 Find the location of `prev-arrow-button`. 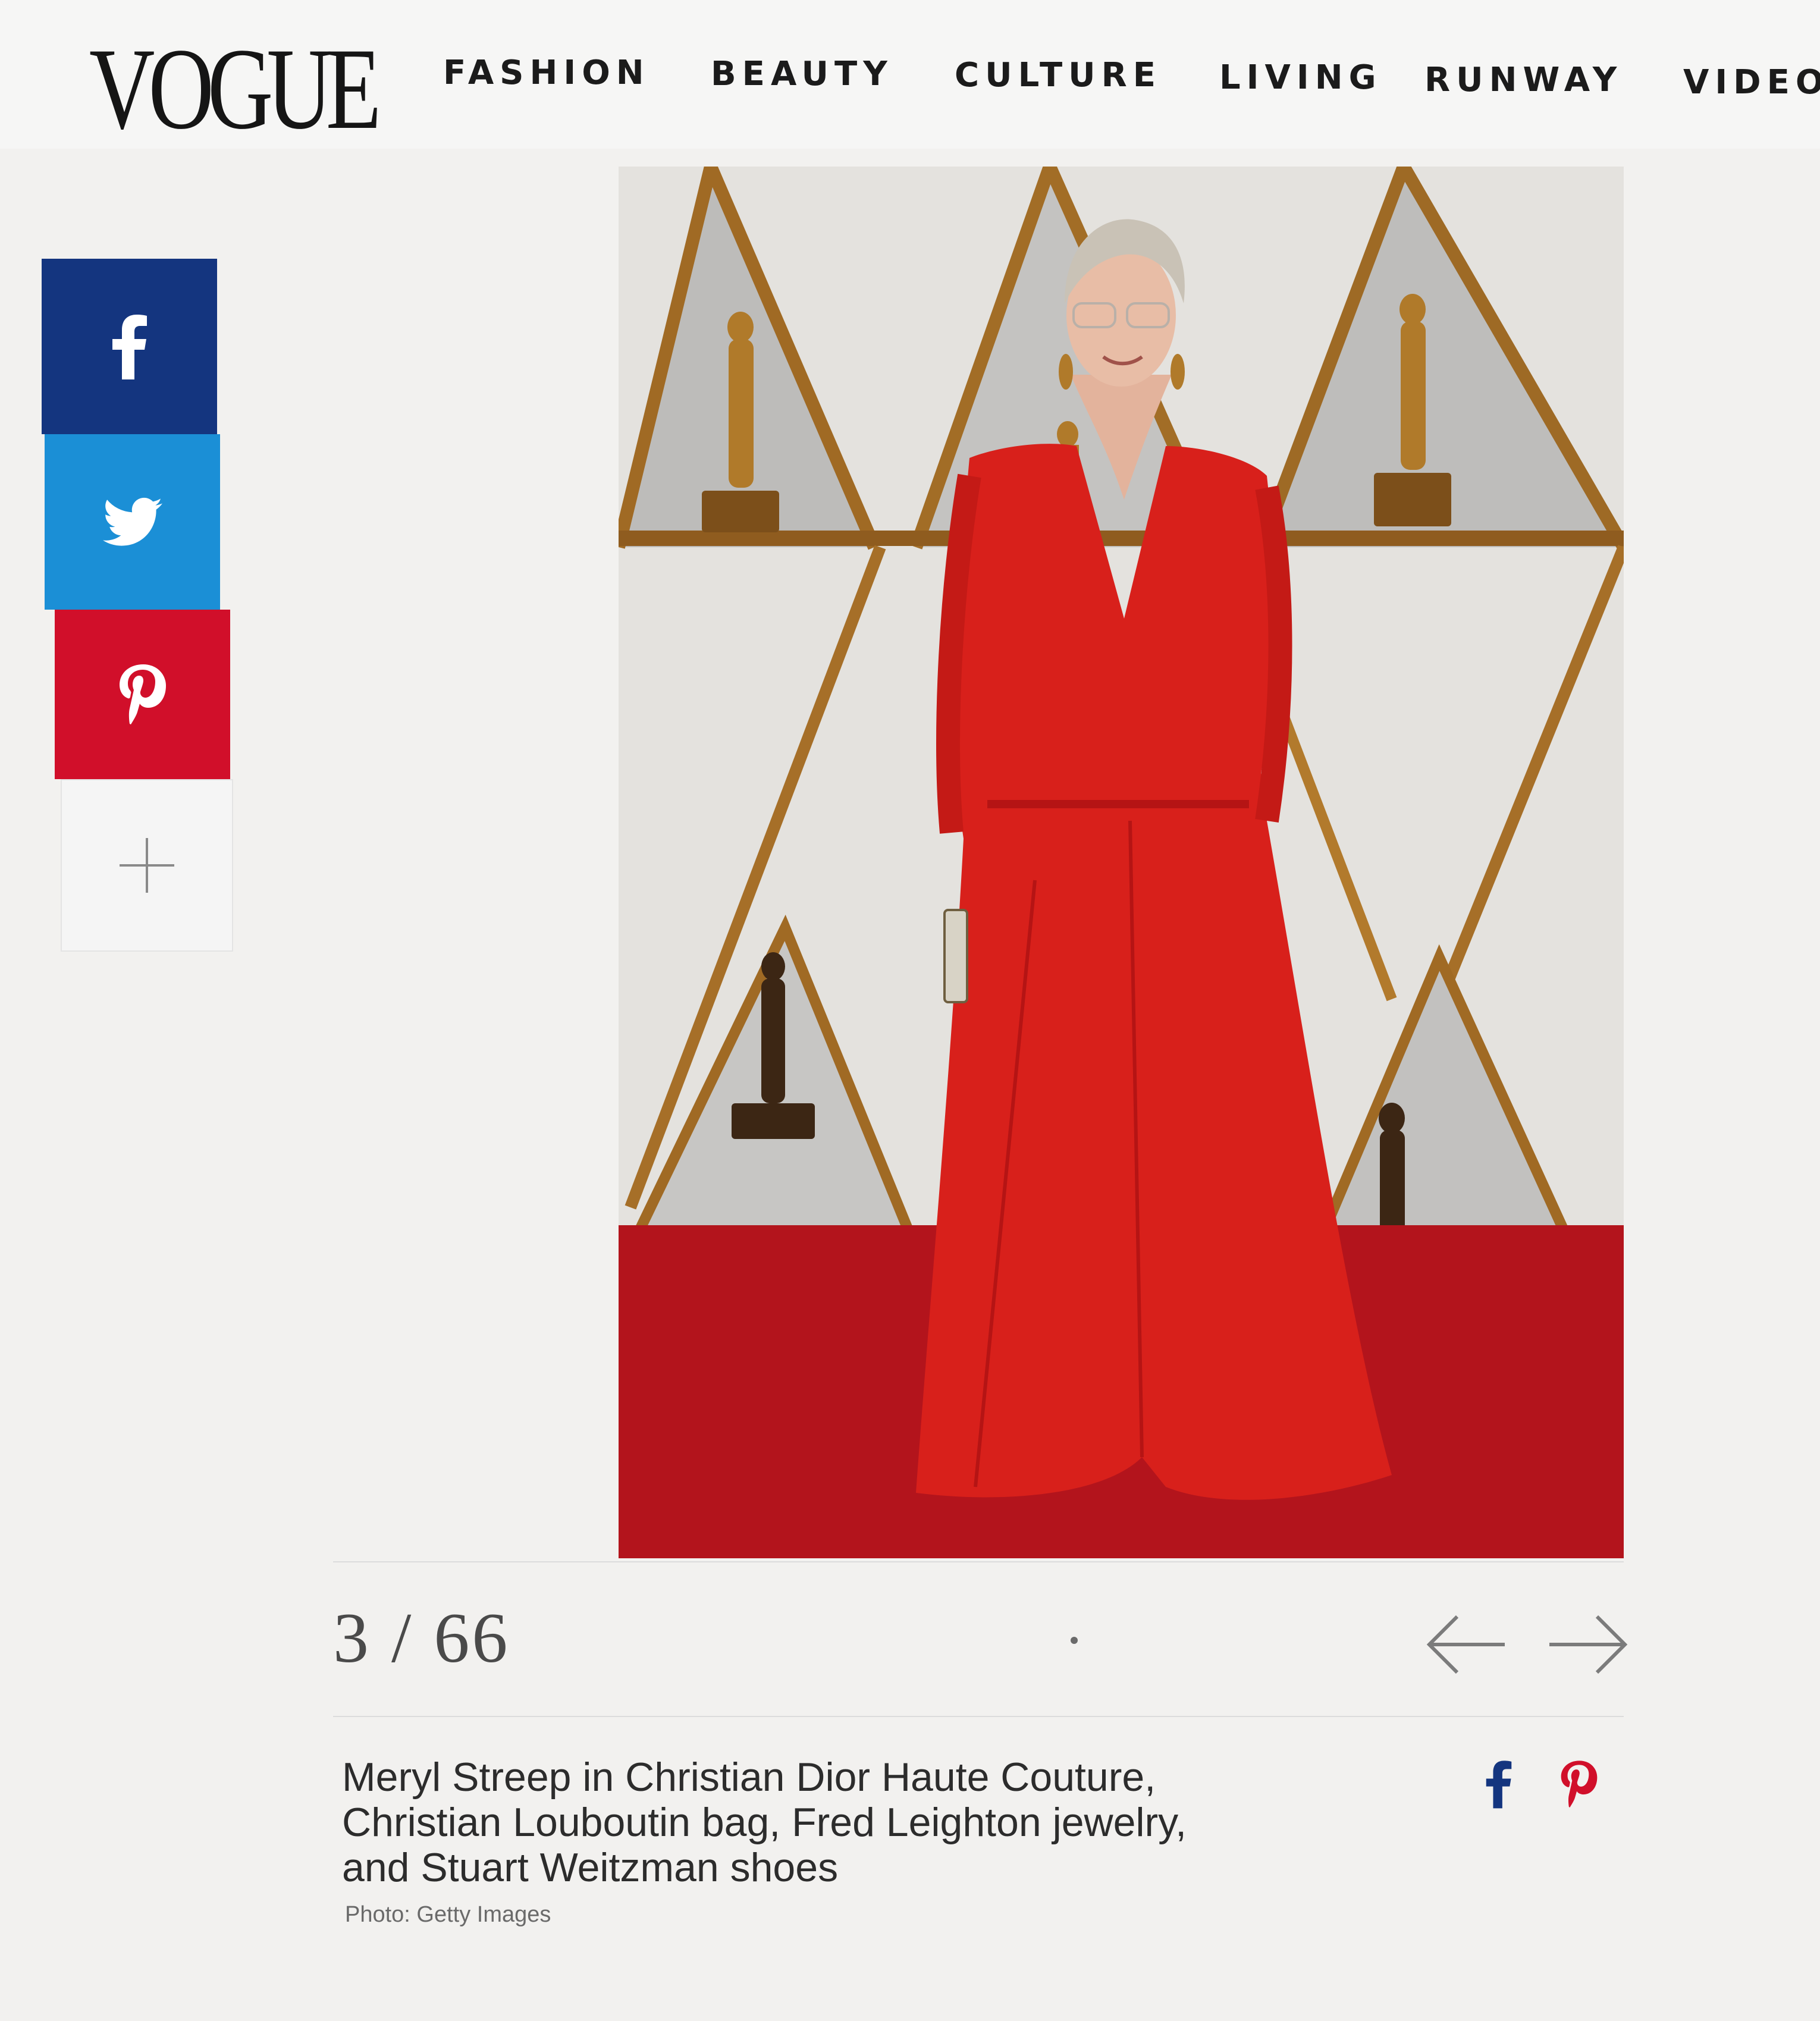

prev-arrow-button is located at coordinates (1466, 1644).